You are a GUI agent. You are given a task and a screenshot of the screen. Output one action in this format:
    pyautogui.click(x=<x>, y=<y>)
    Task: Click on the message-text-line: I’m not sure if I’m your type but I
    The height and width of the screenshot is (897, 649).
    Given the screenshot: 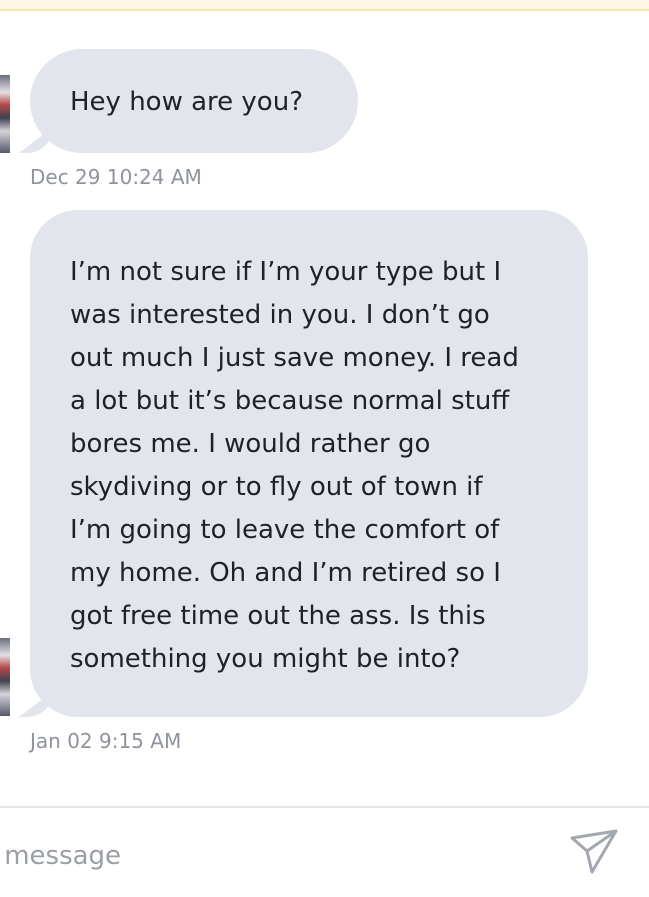 What is the action you would take?
    pyautogui.click(x=286, y=272)
    